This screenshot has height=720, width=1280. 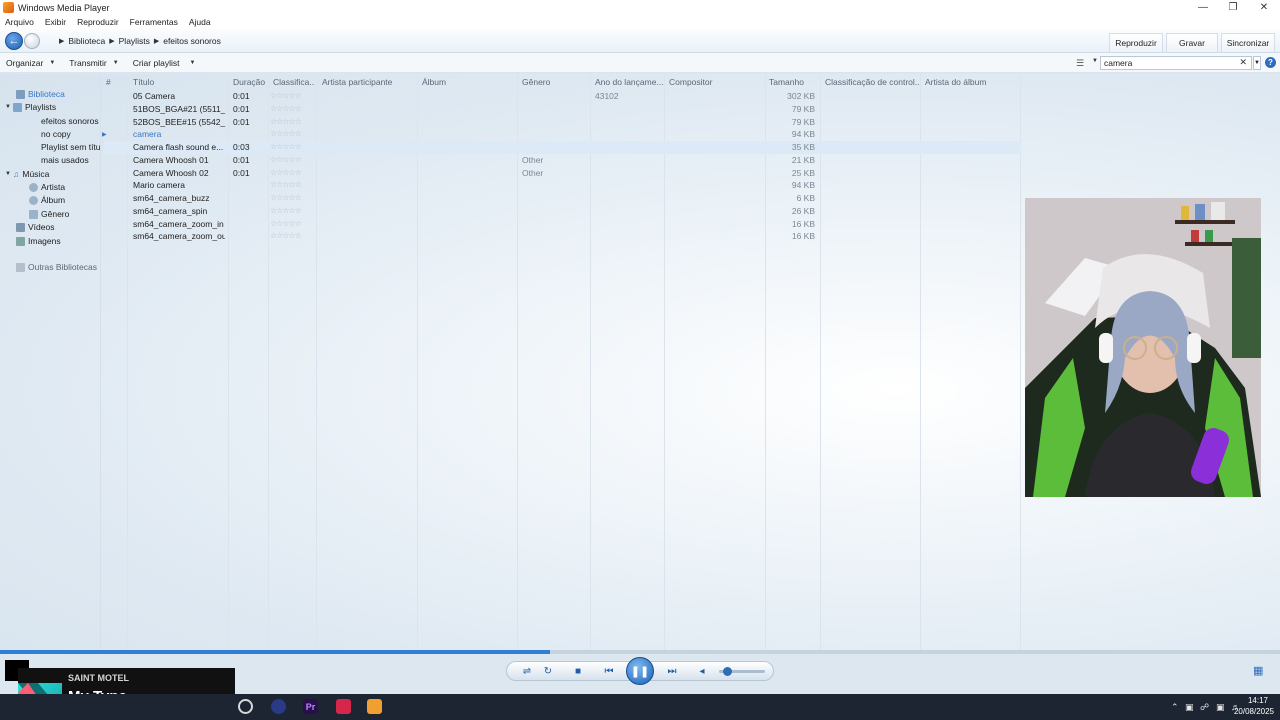 I want to click on column-header-duration: Duração, so click(x=250, y=82).